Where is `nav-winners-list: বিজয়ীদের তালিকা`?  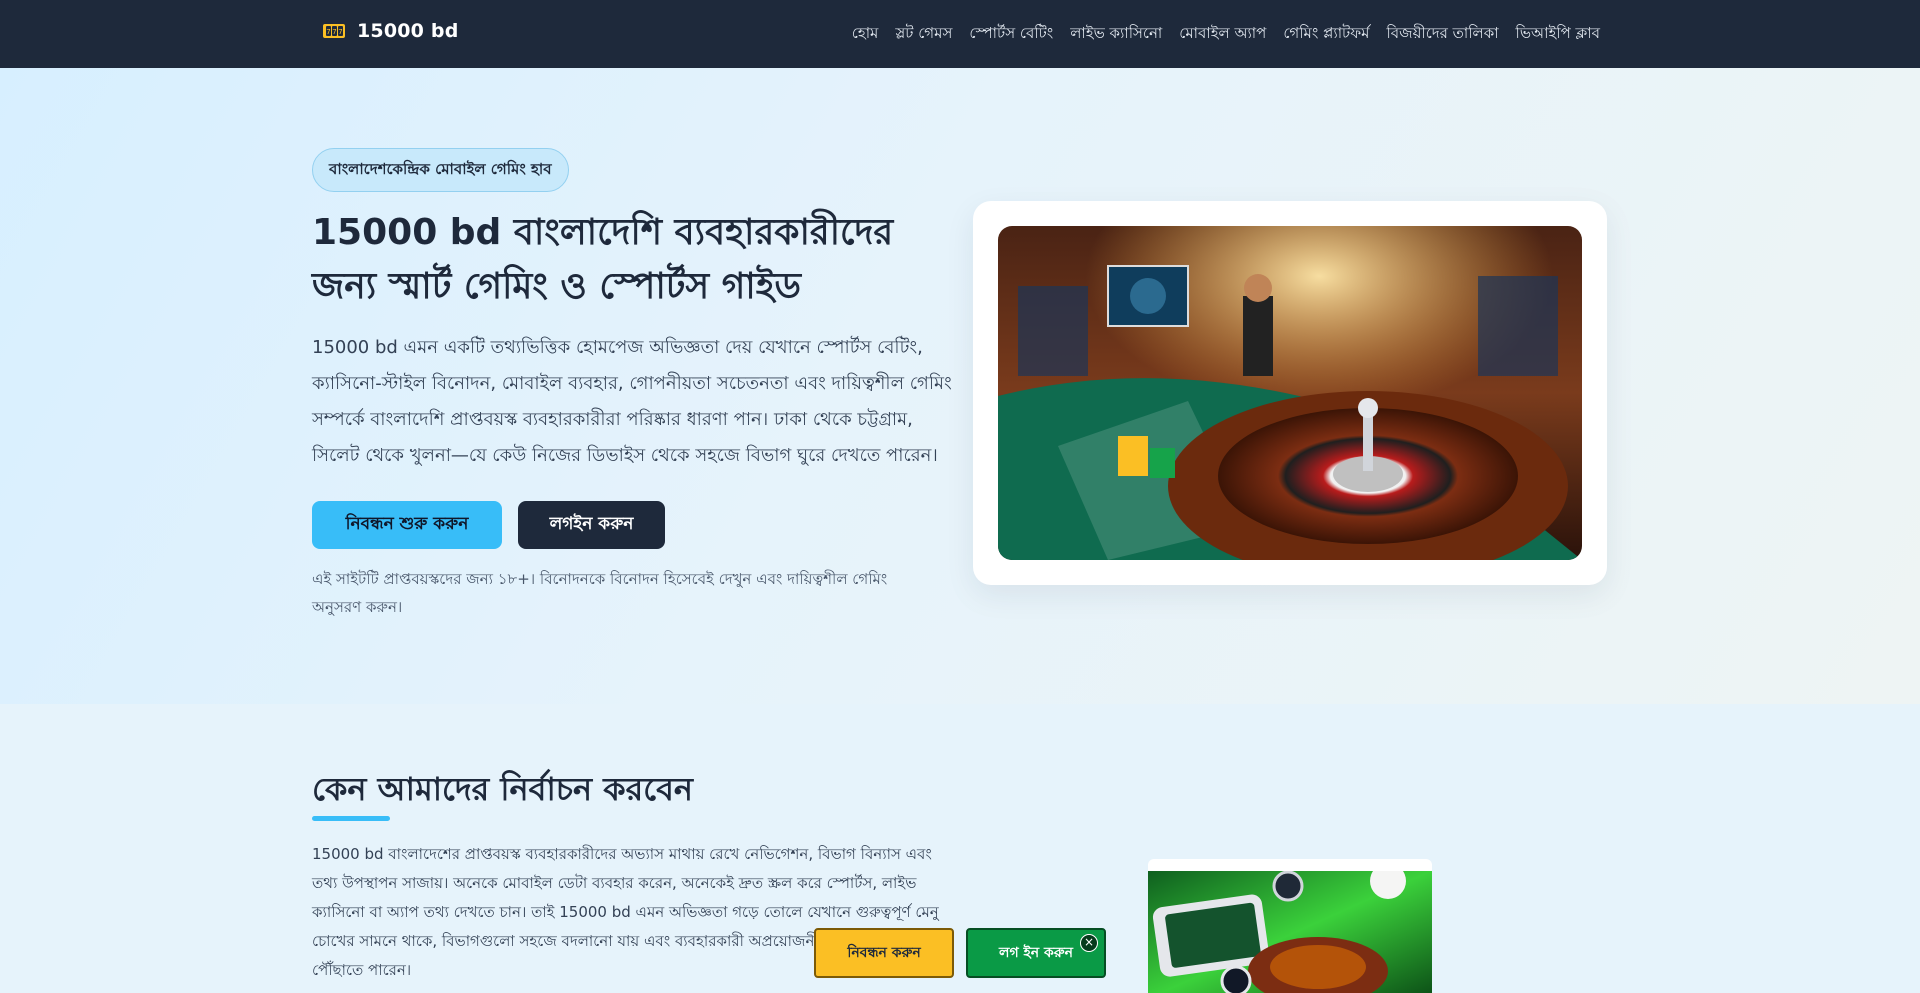
nav-winners-list: বিজয়ীদের তালিকা is located at coordinates (1443, 34).